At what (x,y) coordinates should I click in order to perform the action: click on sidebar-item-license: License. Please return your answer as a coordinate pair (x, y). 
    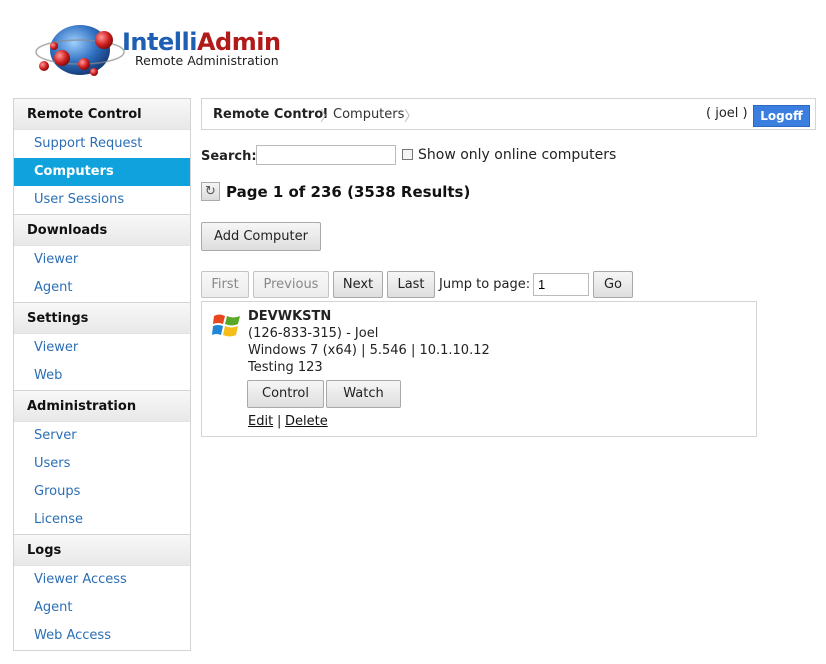
    Looking at the image, I should click on (102, 520).